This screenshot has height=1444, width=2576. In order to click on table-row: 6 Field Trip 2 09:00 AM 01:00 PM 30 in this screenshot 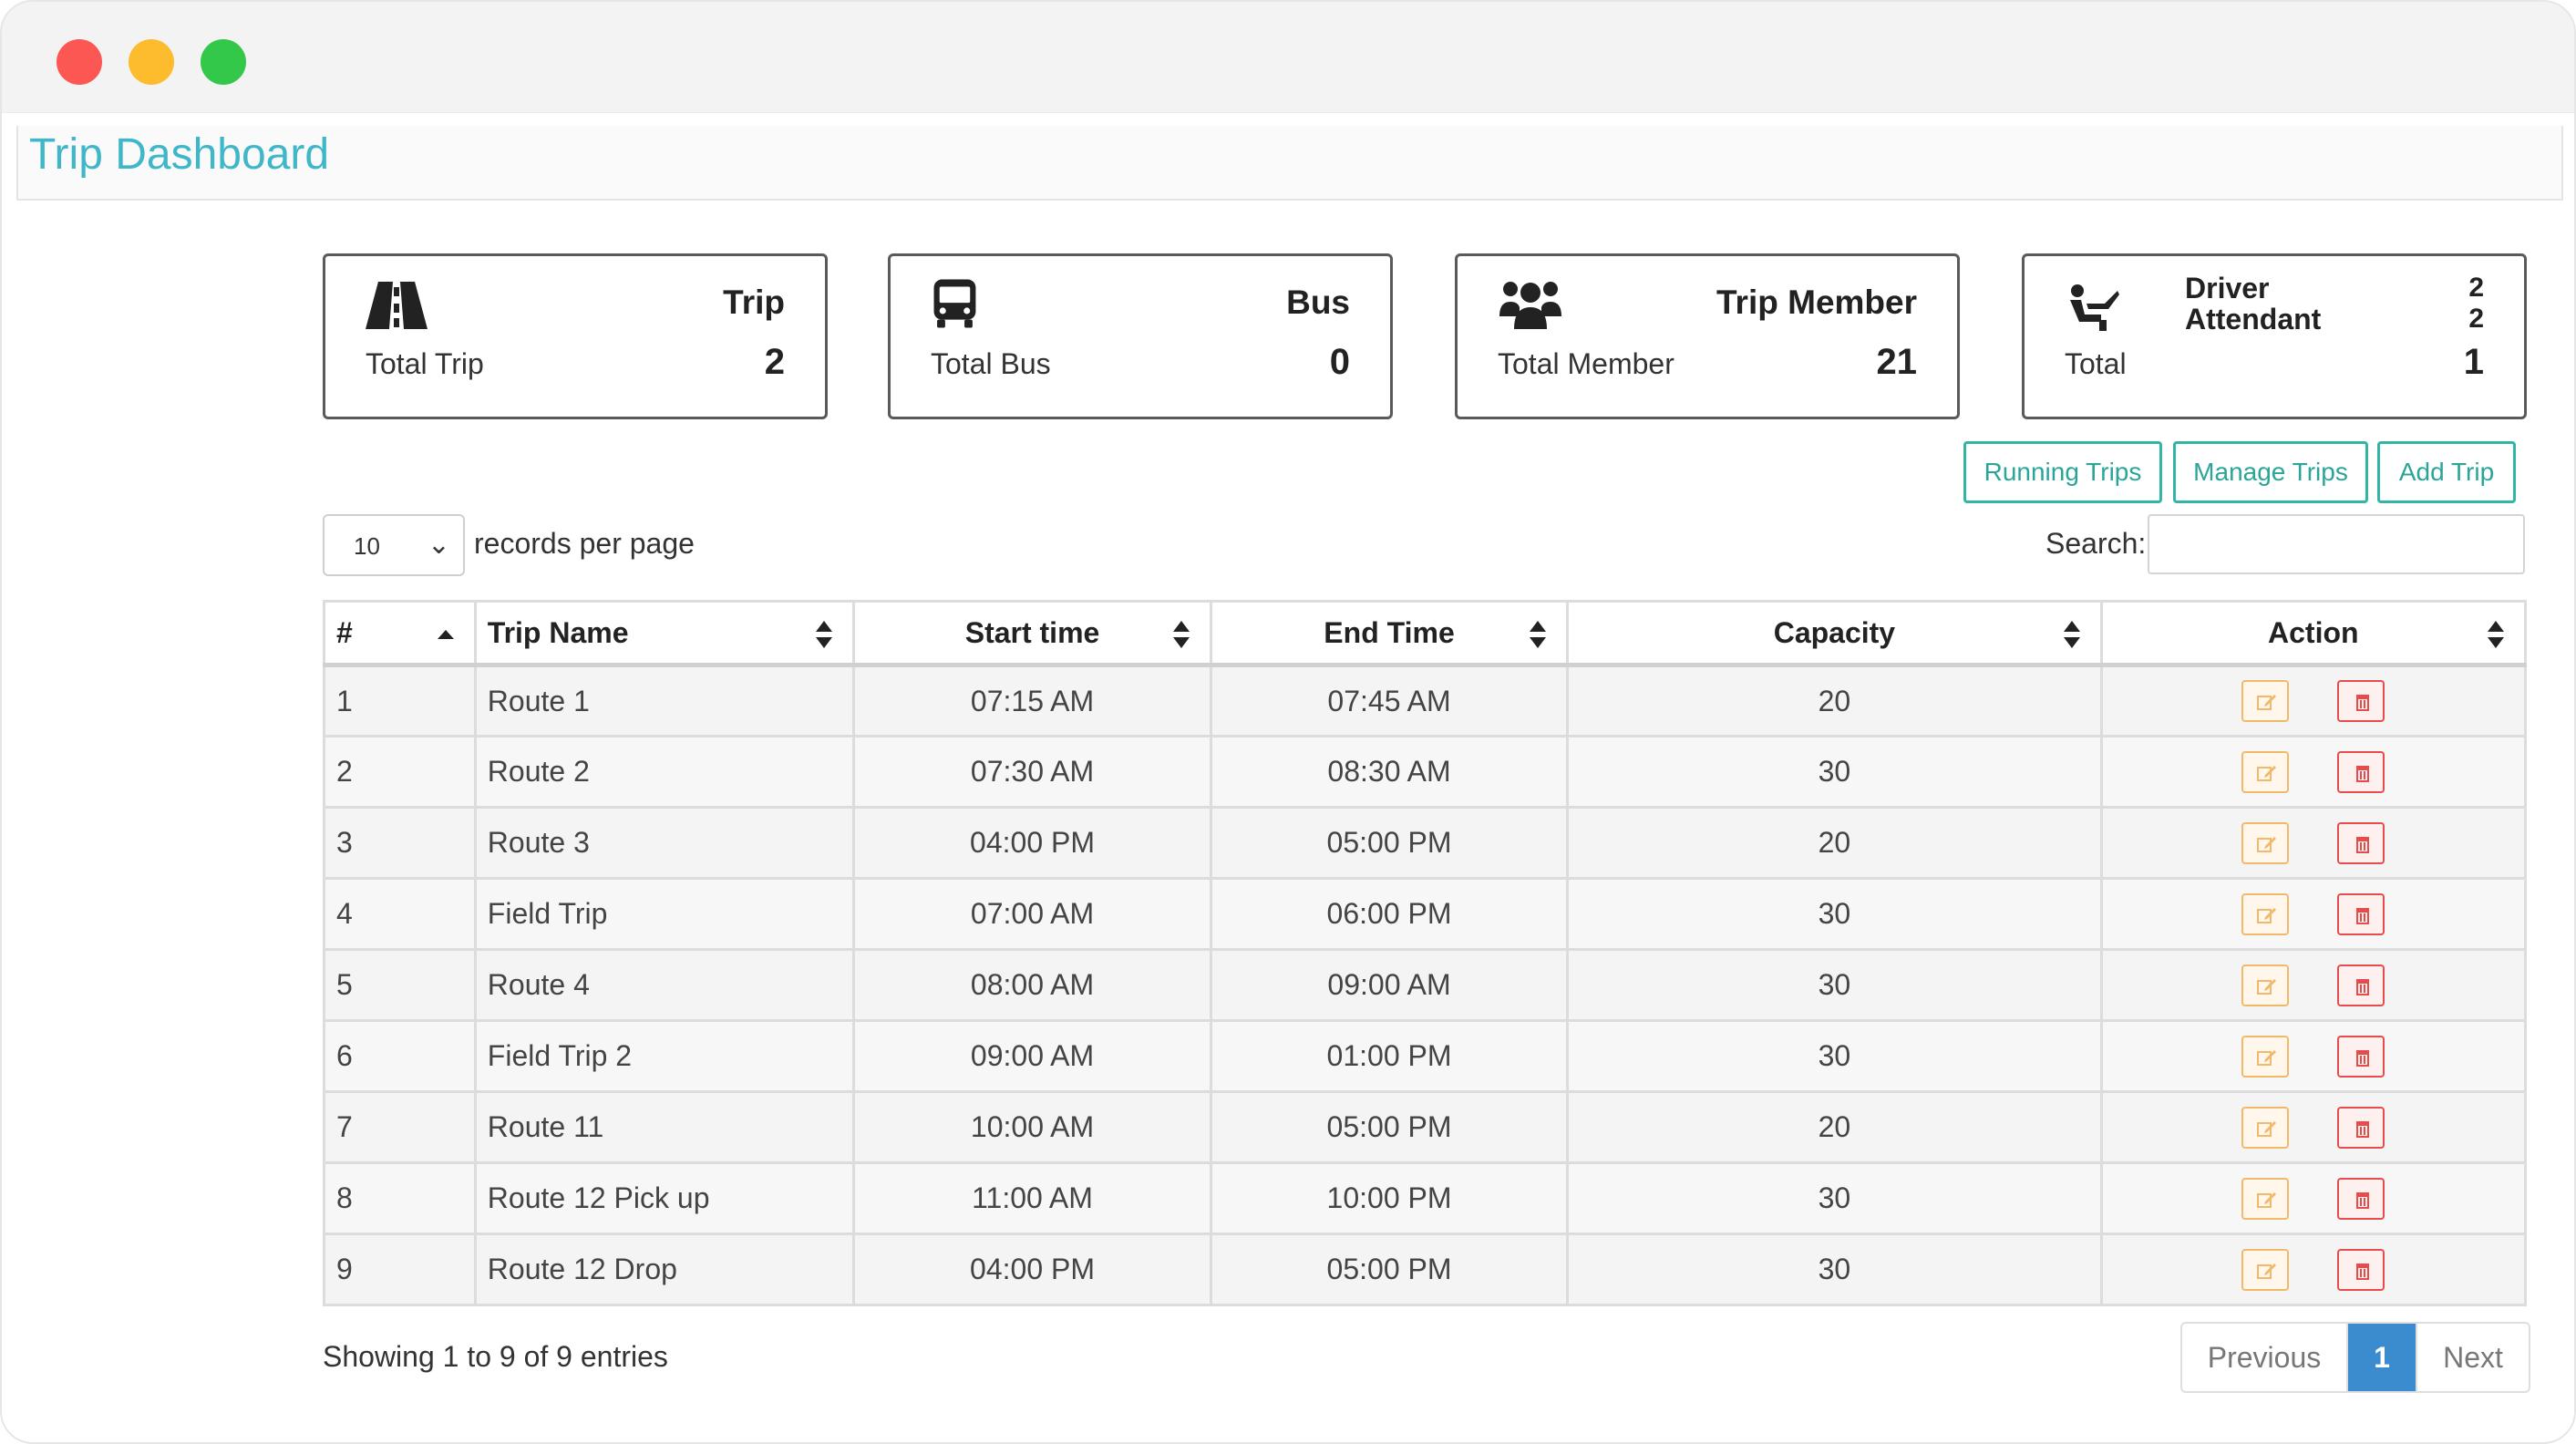, I will do `click(1425, 1056)`.